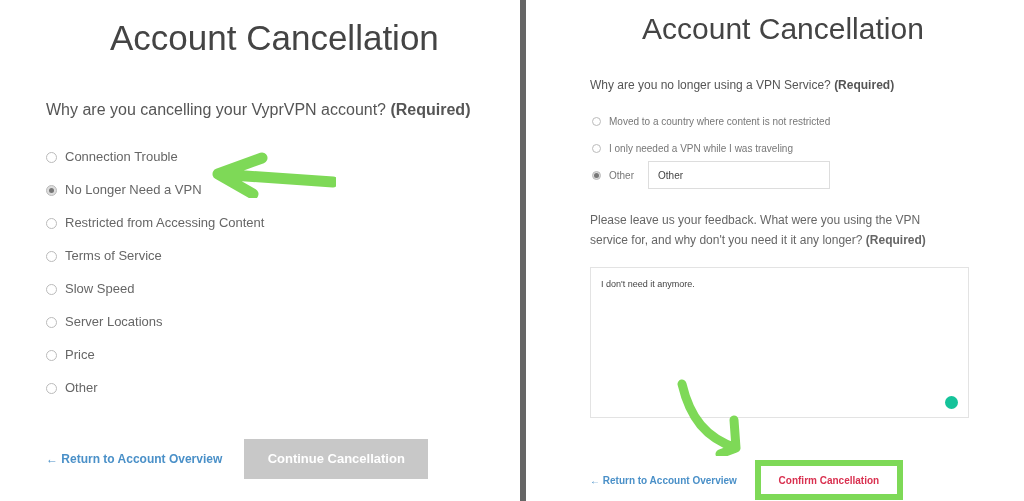 This screenshot has width=1024, height=501. What do you see at coordinates (758, 230) in the screenshot?
I see `feedback-prompt: Please leave us your feedback. What were you using the VPN service for, and why don't you need it it any longer? (Required)` at bounding box center [758, 230].